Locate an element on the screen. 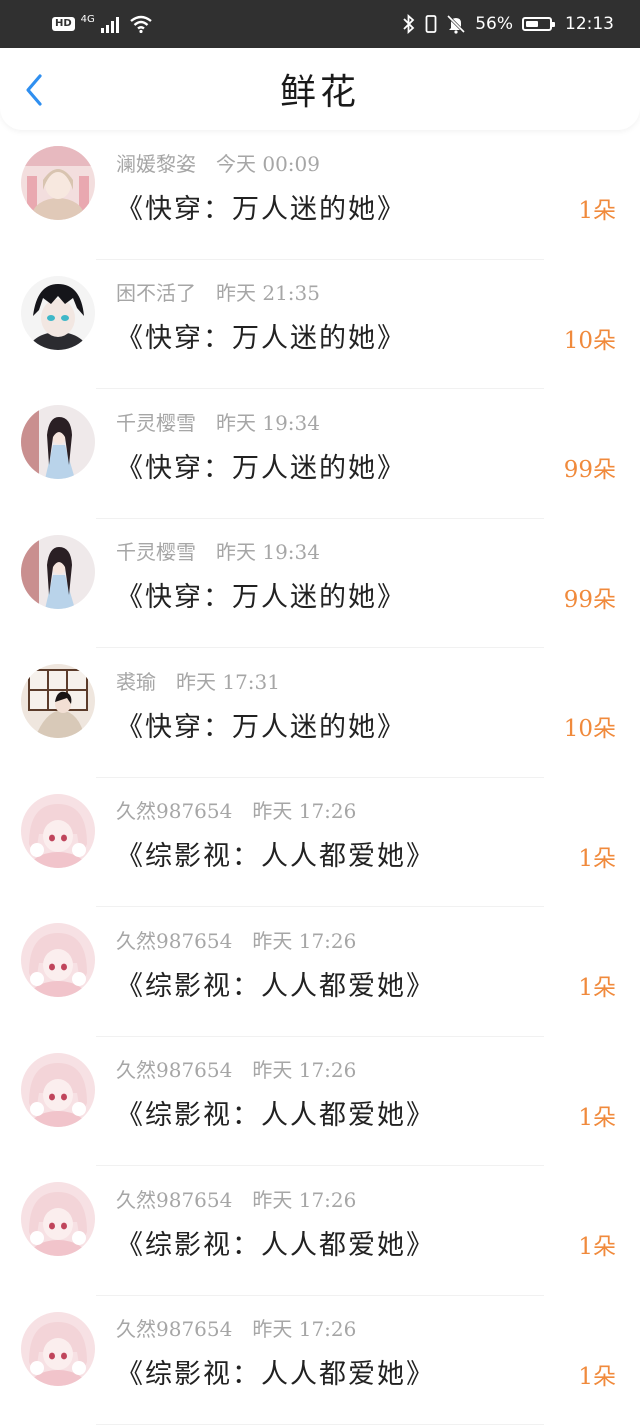  list-item: 裘瑜昨天 17:31 《快穿：万人迷的她》 10朵 is located at coordinates (320, 713).